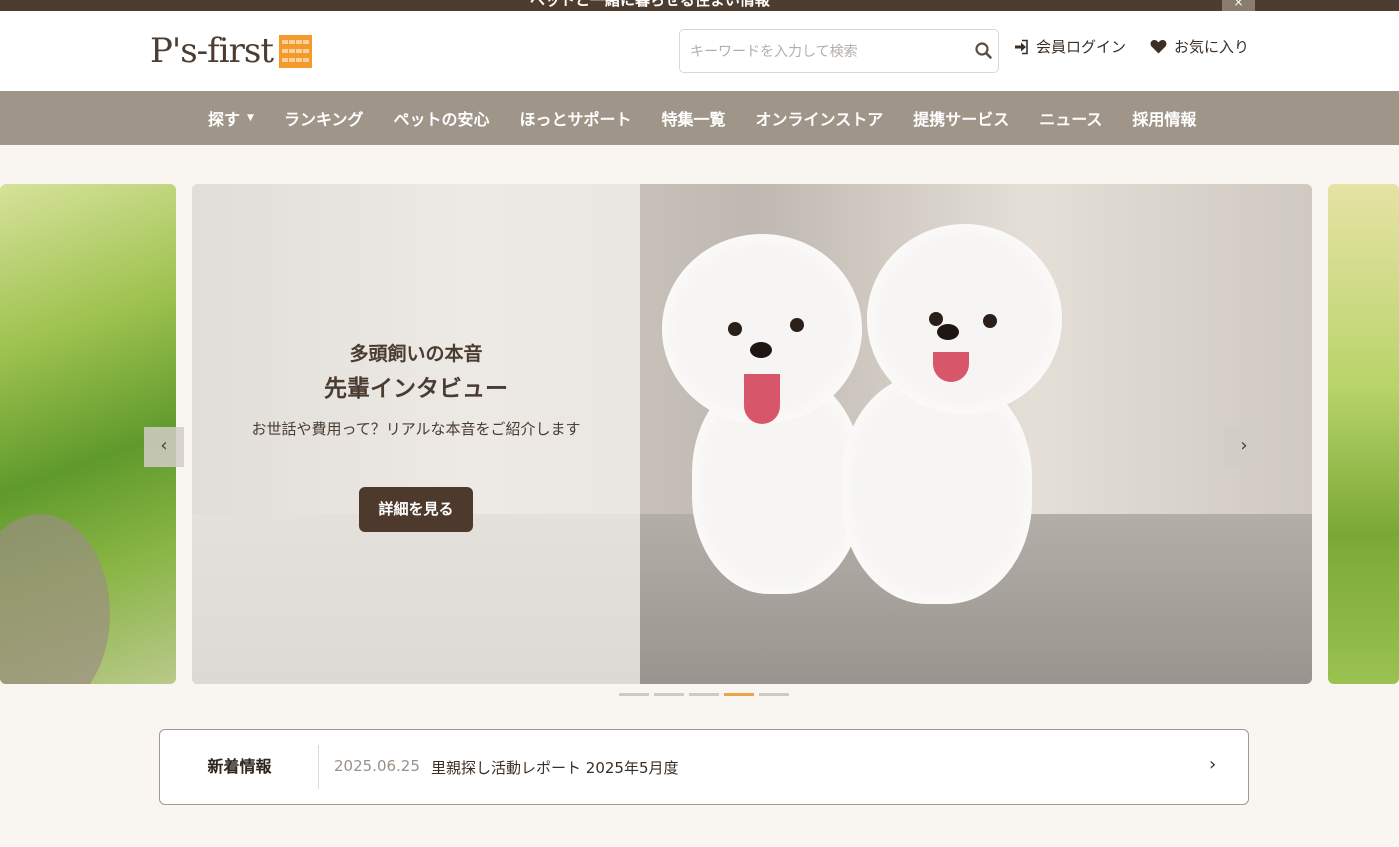  Describe the element at coordinates (324, 118) in the screenshot. I see `nav-item-ranking: ランキング` at that location.